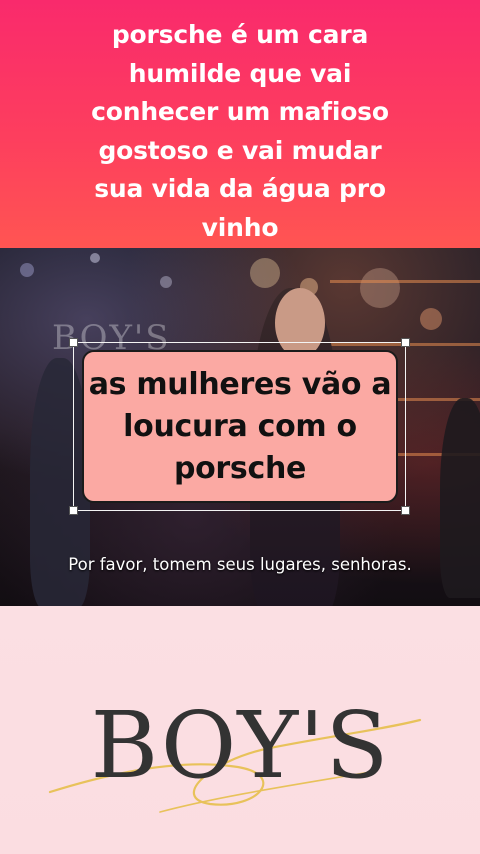 This screenshot has height=854, width=480. I want to click on sticker-line: as mulheres vão a, so click(240, 384).